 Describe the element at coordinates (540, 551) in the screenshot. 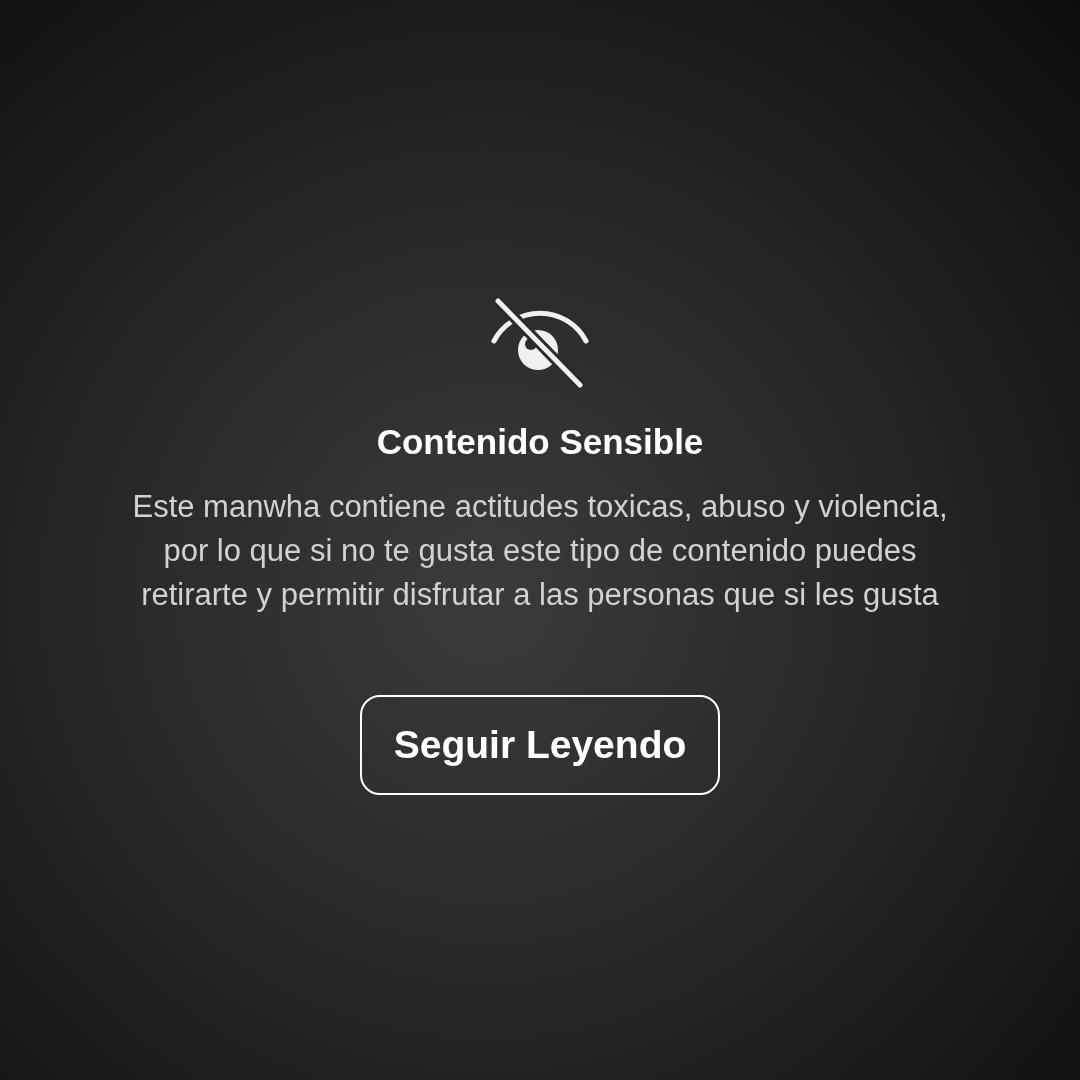

I see `warning-message: Este manwha contiene actitudes toxicas, abuso y violencia, por lo que si no te gusta este tipo de contenido puedes retirarte y permitir disfrutar a las personas que si les gusta` at that location.